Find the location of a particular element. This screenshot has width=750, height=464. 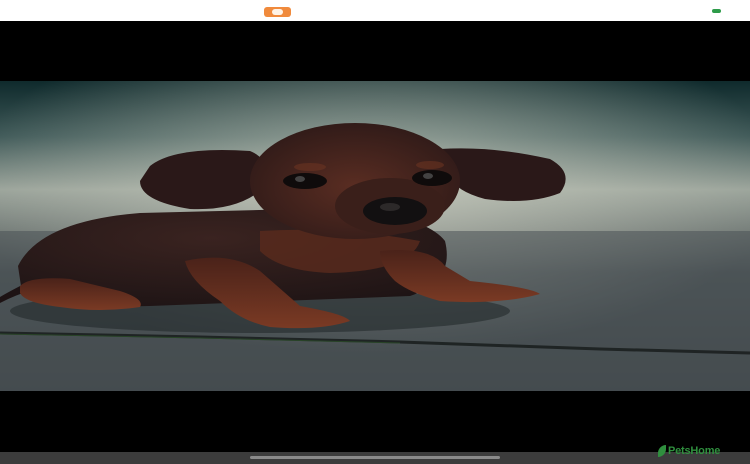

heart-badge-icon is located at coordinates (277, 12).